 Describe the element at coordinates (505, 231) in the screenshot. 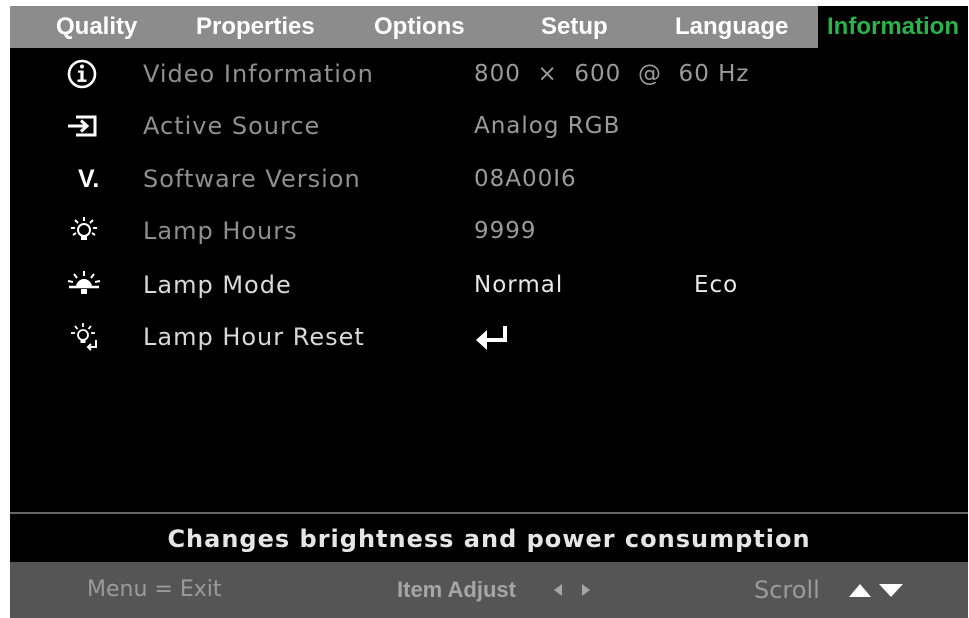

I see `row-value: 9999` at that location.